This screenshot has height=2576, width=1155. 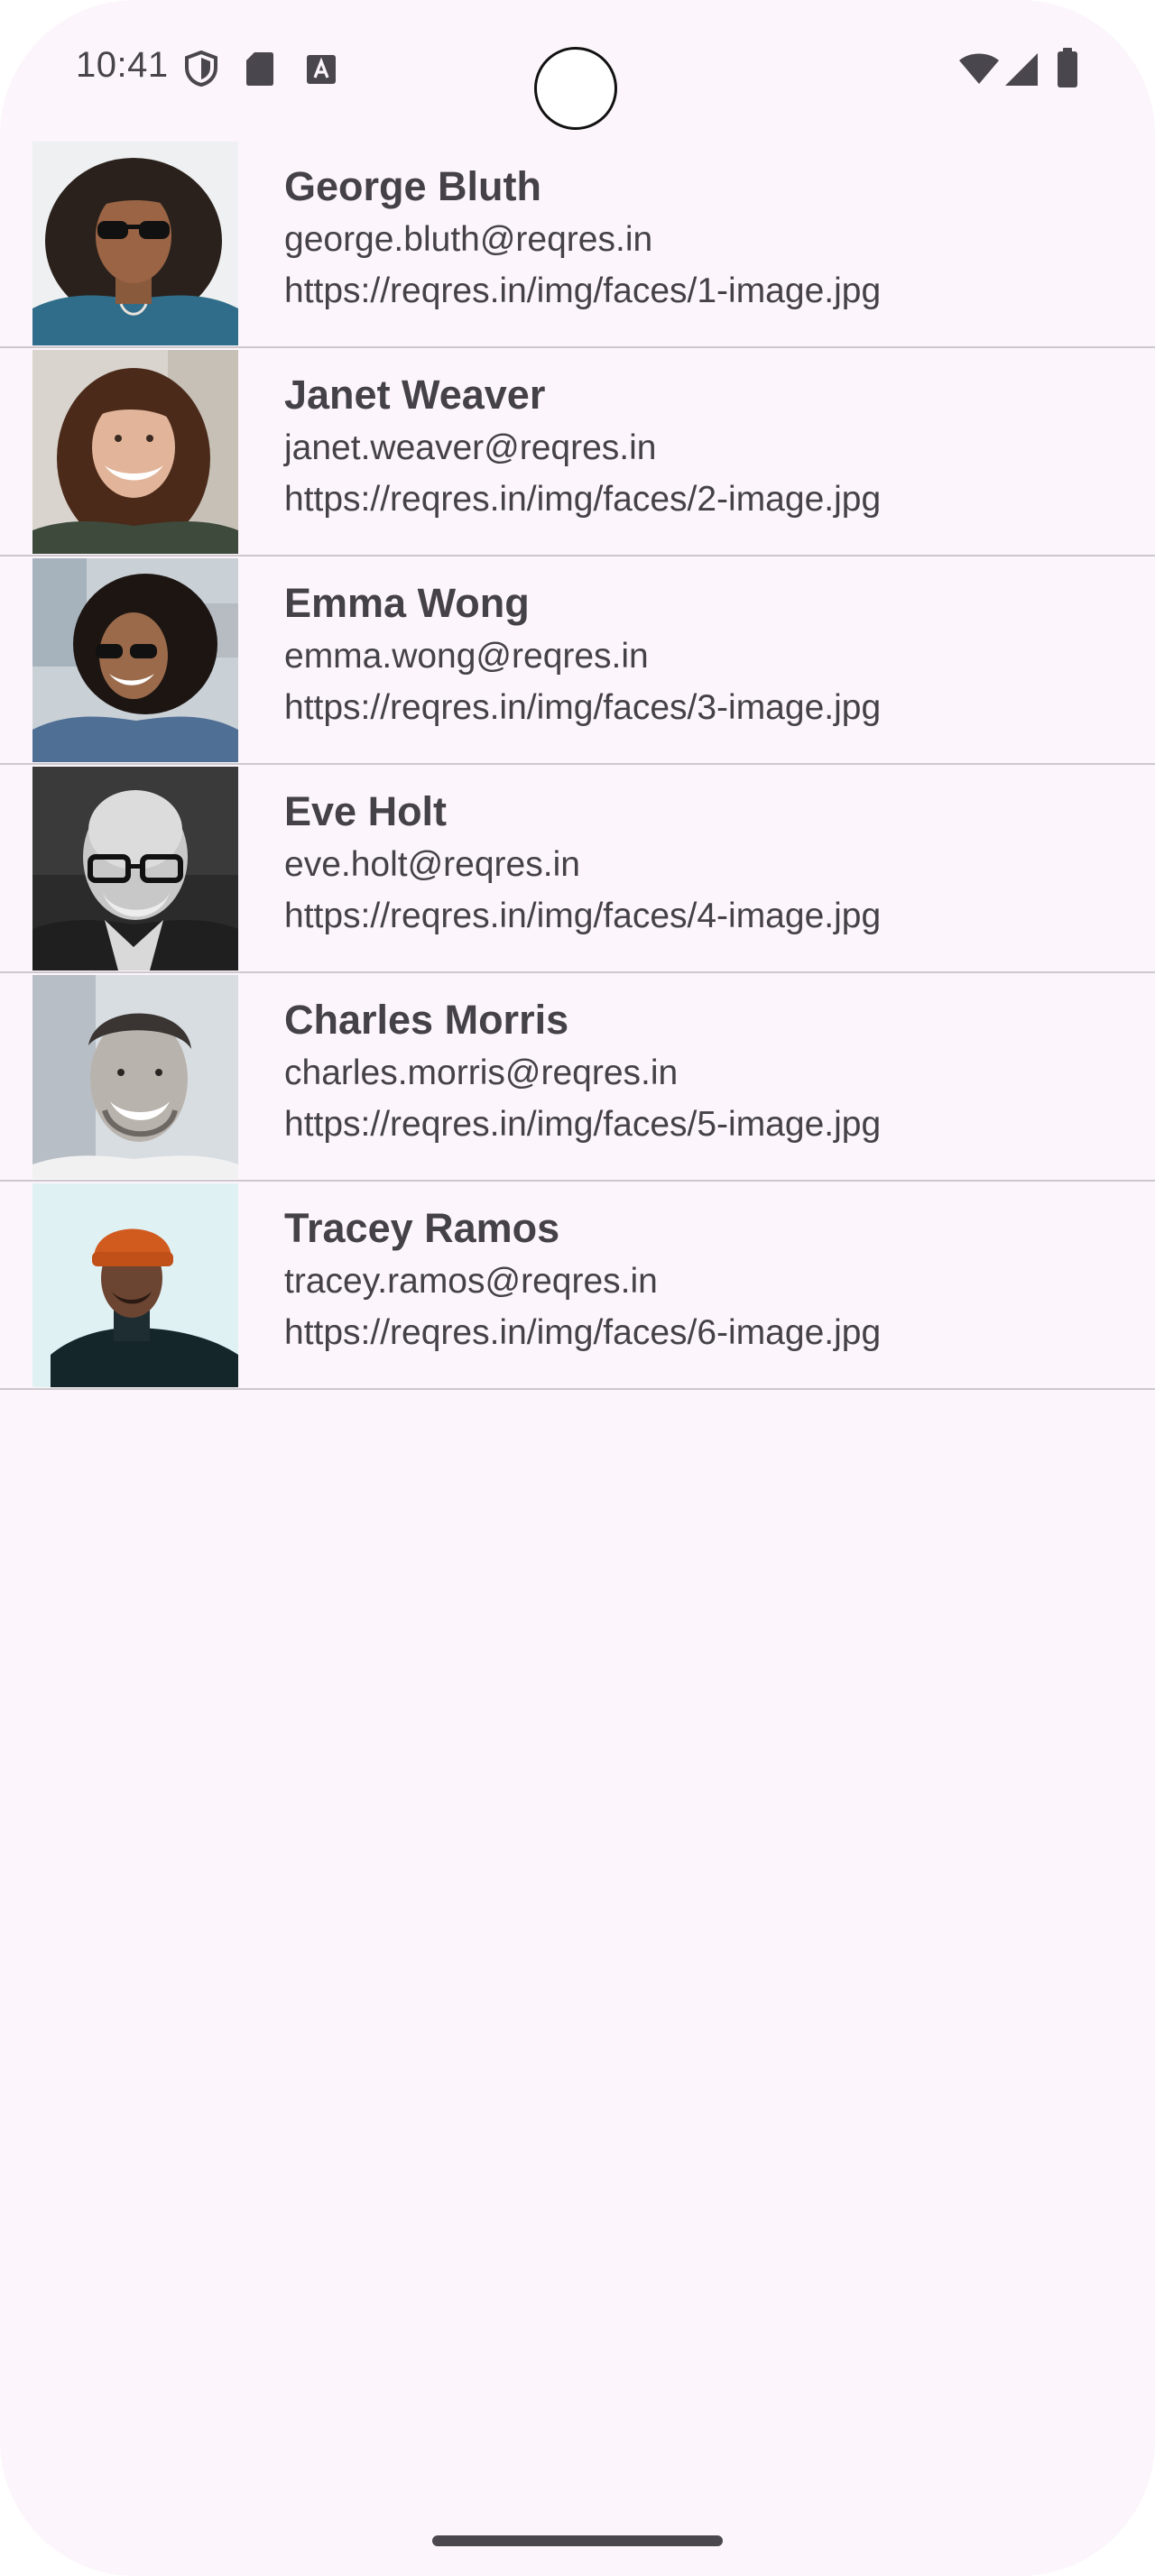 What do you see at coordinates (575, 89) in the screenshot?
I see `camera-cutout` at bounding box center [575, 89].